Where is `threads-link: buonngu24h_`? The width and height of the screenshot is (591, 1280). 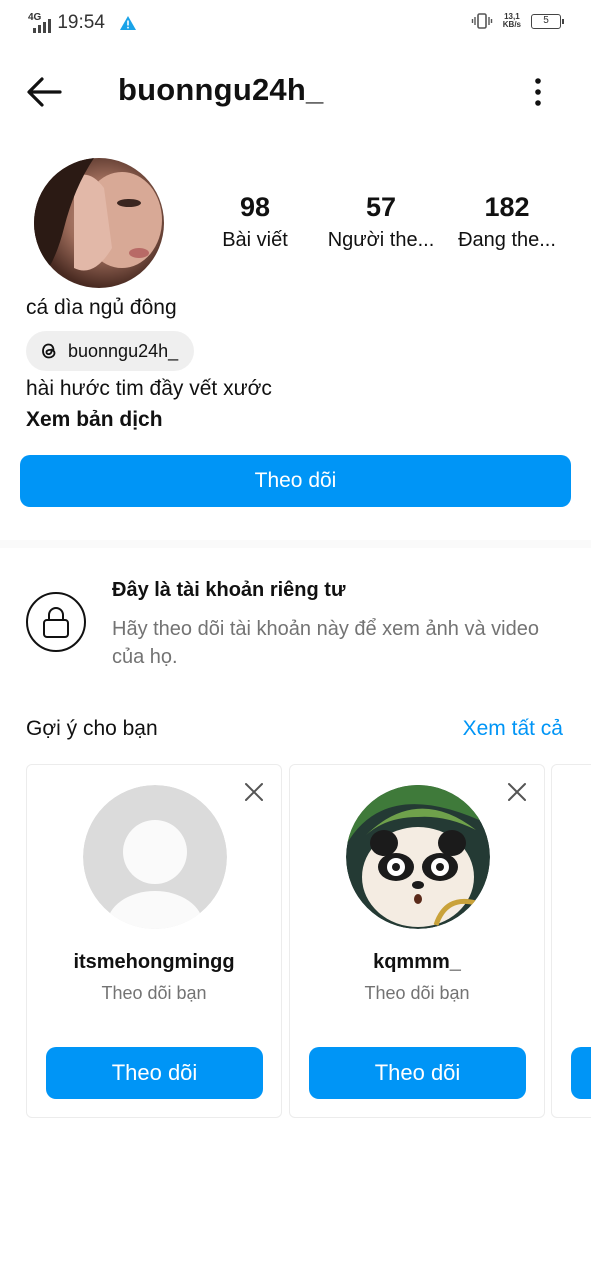 threads-link: buonngu24h_ is located at coordinates (110, 351).